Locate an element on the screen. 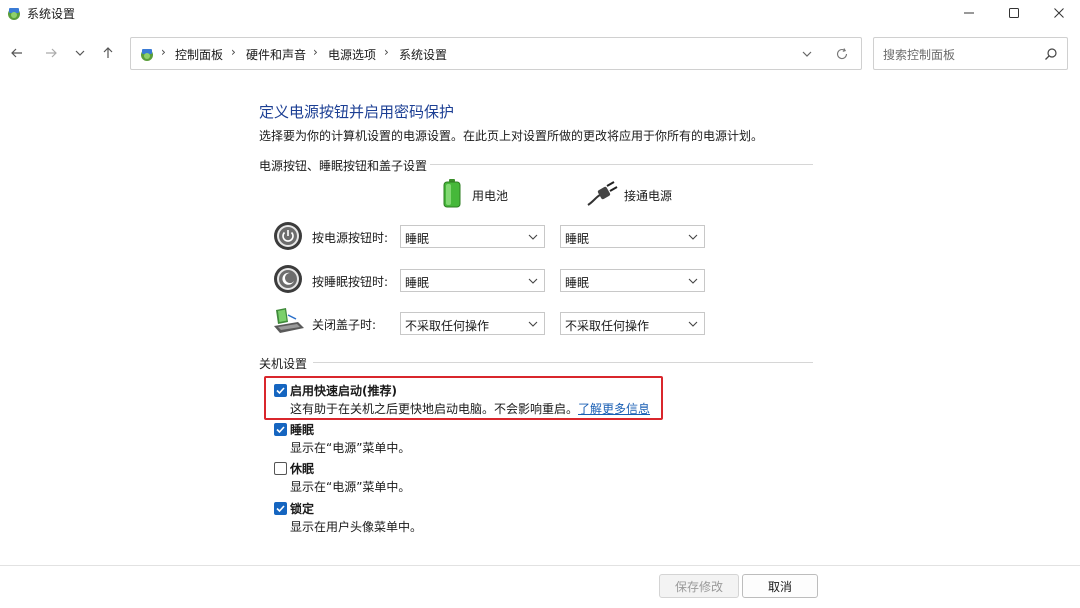  minimize-button is located at coordinates (969, 13).